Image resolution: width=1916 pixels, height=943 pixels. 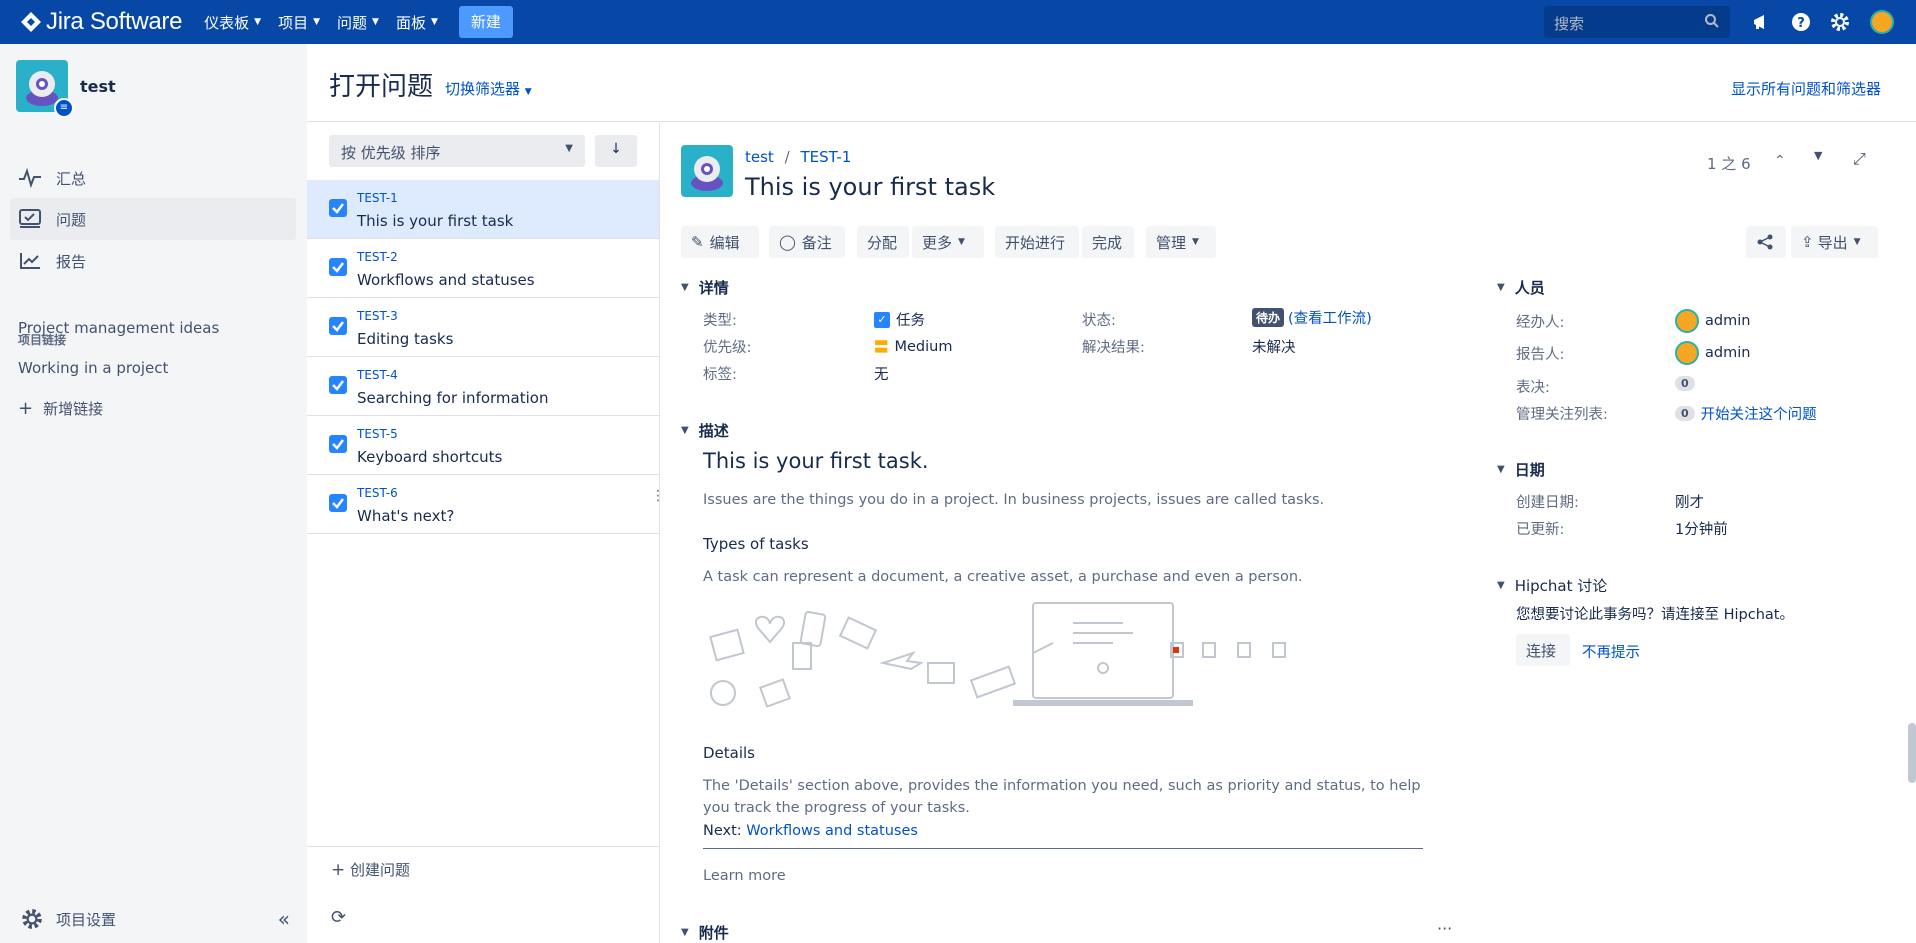 What do you see at coordinates (1882, 22) in the screenshot?
I see `user-avatar` at bounding box center [1882, 22].